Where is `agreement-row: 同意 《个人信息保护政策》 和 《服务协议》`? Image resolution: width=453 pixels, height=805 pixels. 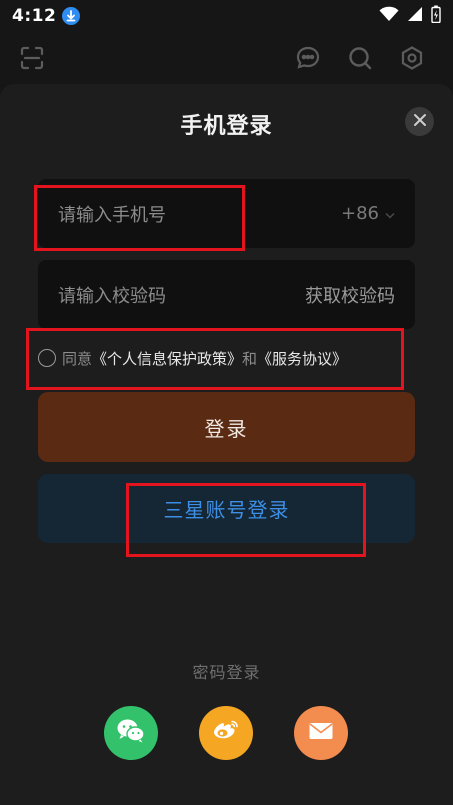
agreement-row: 同意 《个人信息保护政策》 和 《服务协议》 is located at coordinates (192, 358).